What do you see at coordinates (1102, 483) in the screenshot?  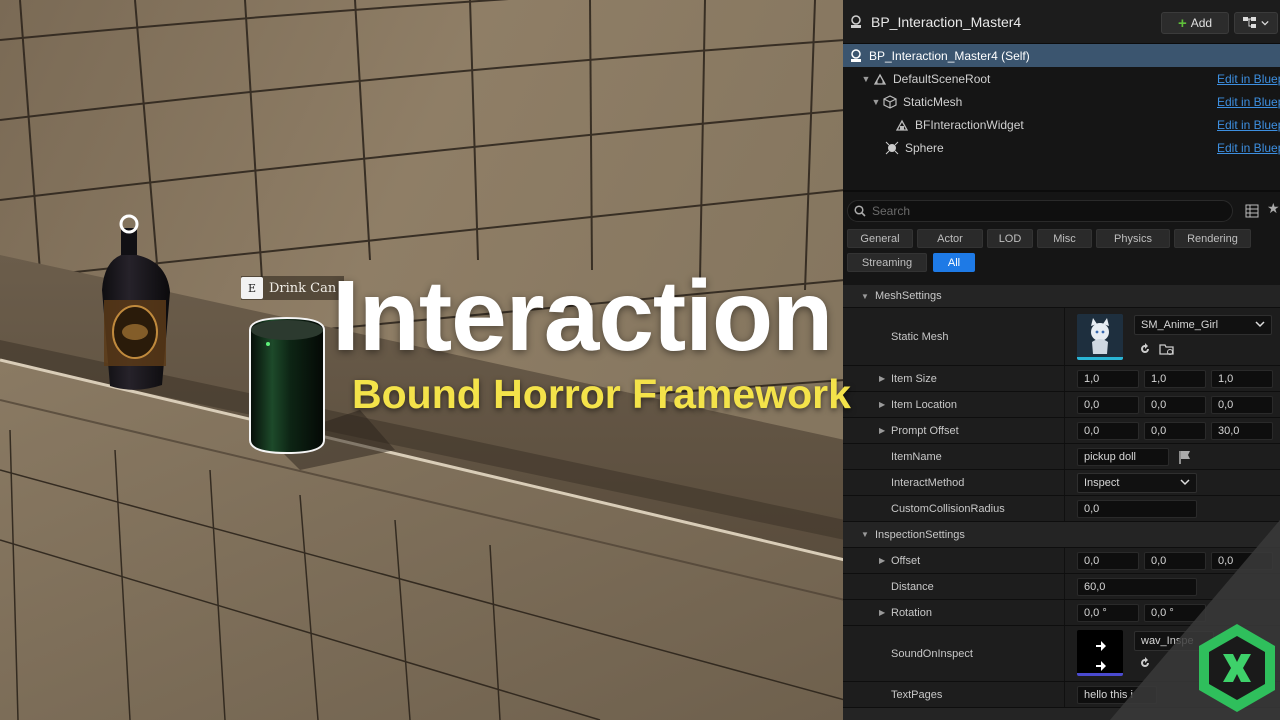 I see `dropdown-value: Inspect` at bounding box center [1102, 483].